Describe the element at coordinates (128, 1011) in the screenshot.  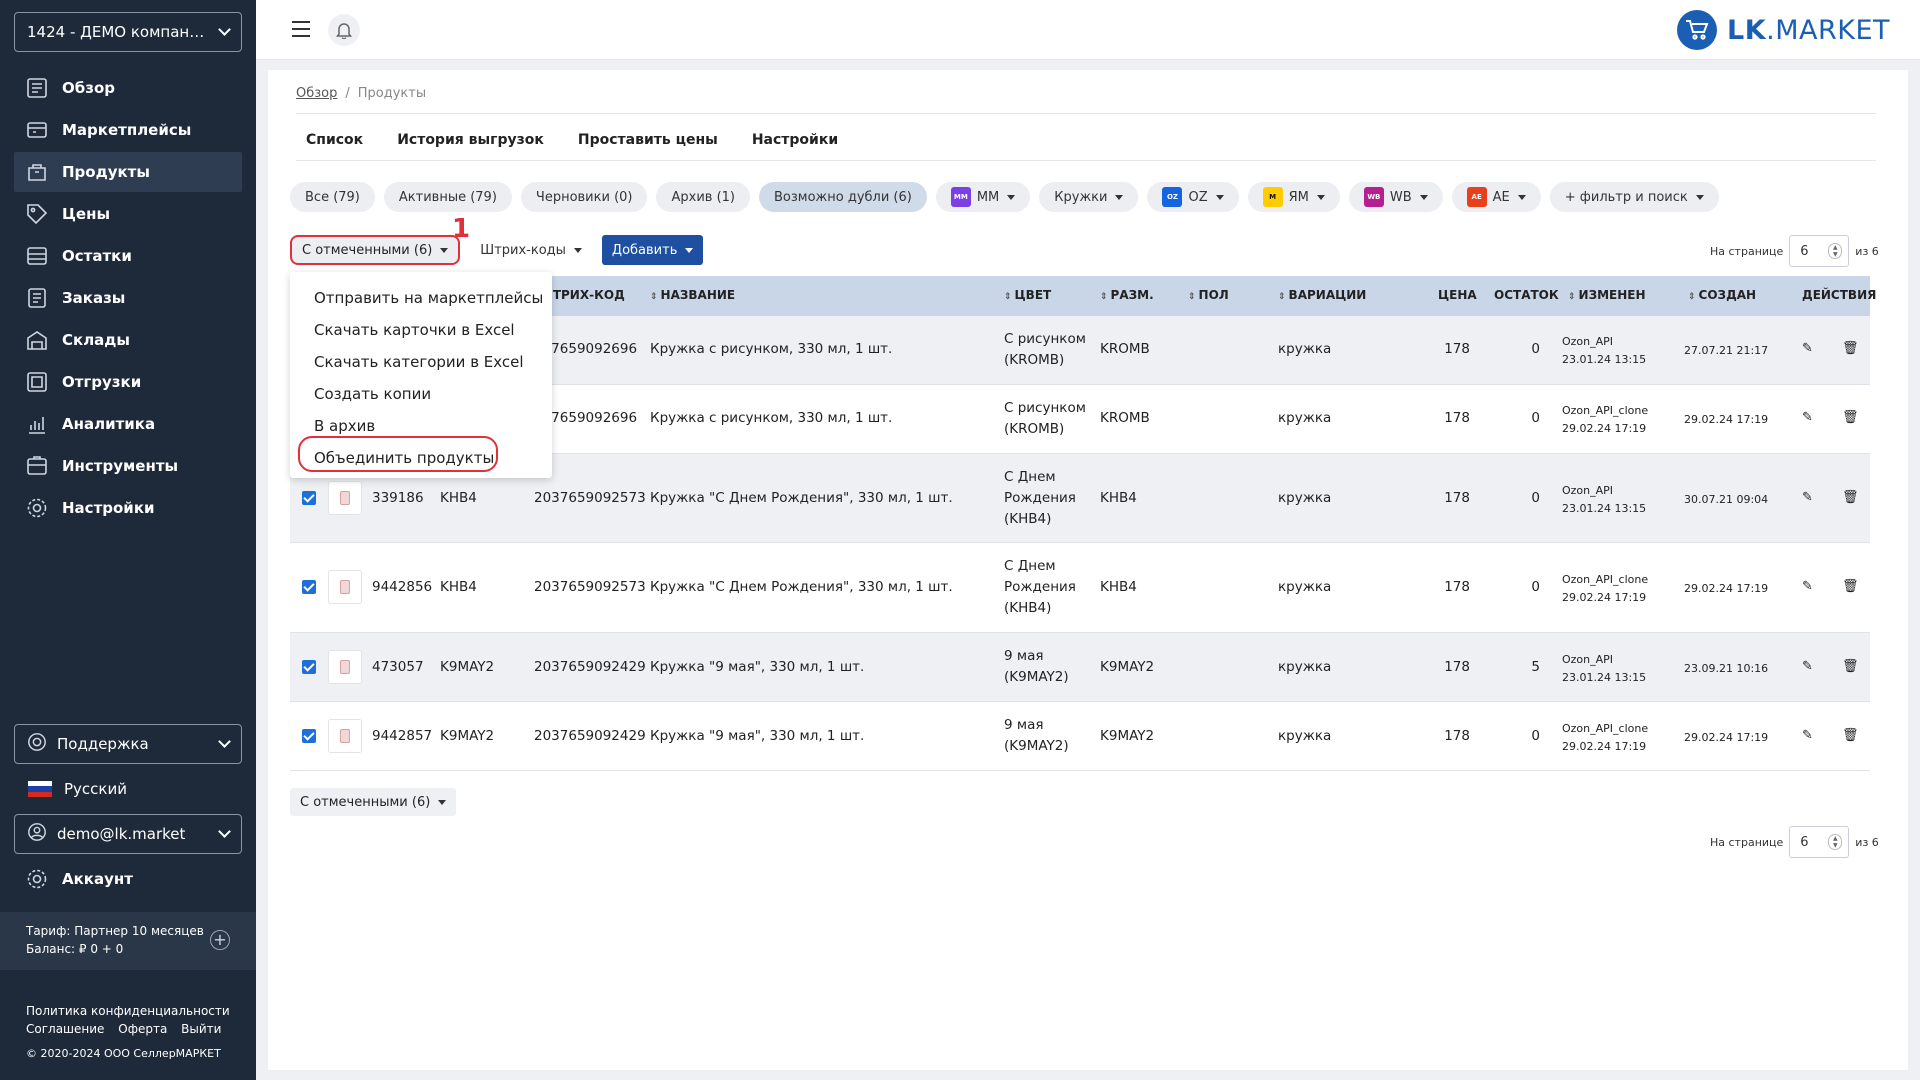
I see `privacy-link: Политика конфиденциальности` at that location.